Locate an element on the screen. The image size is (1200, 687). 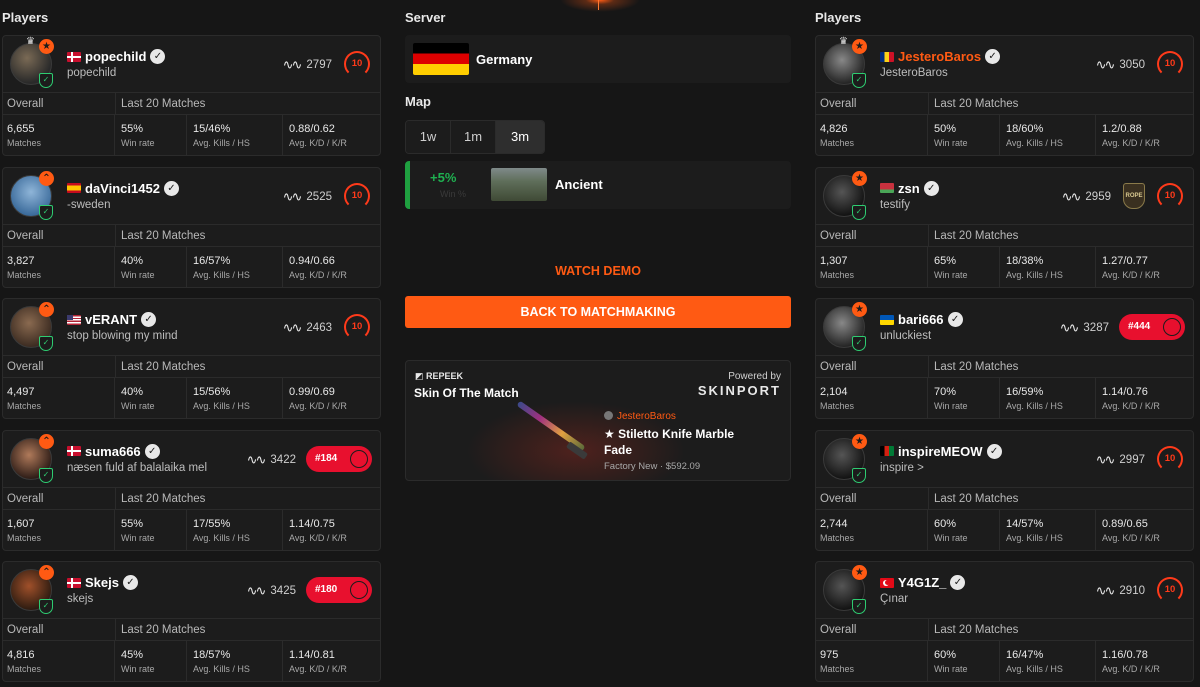
player-name: Y4G1Z_ is located at coordinates (922, 582).